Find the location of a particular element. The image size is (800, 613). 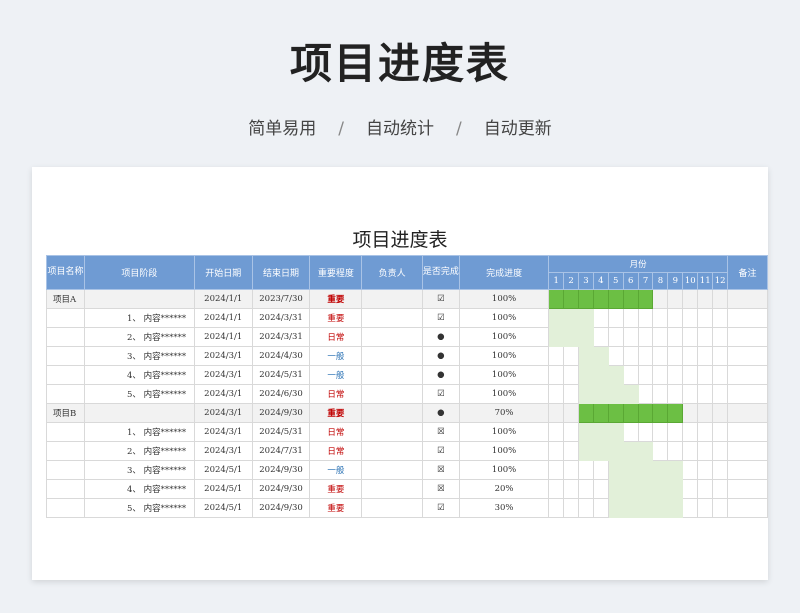

cell-end-date: 2024/3/31 is located at coordinates (281, 318).